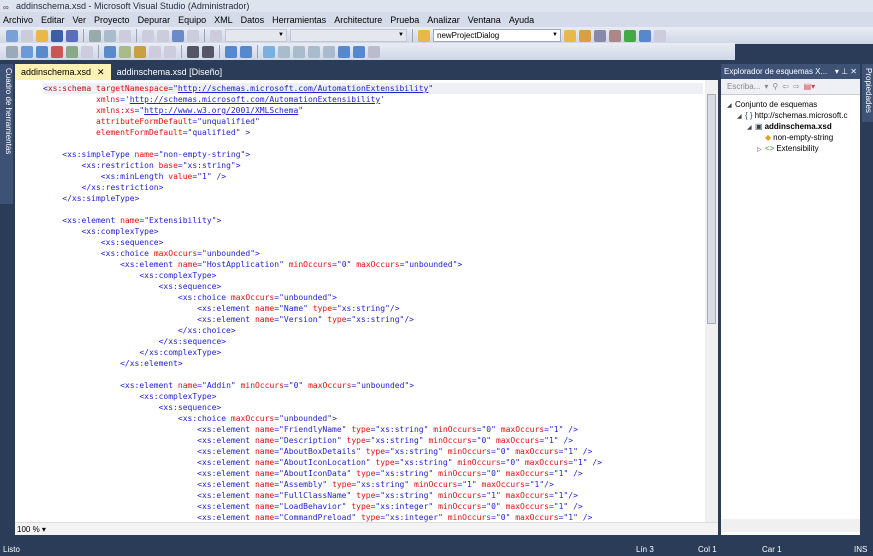 The image size is (873, 556). What do you see at coordinates (256, 35) in the screenshot?
I see `solution-config-combo: ▼` at bounding box center [256, 35].